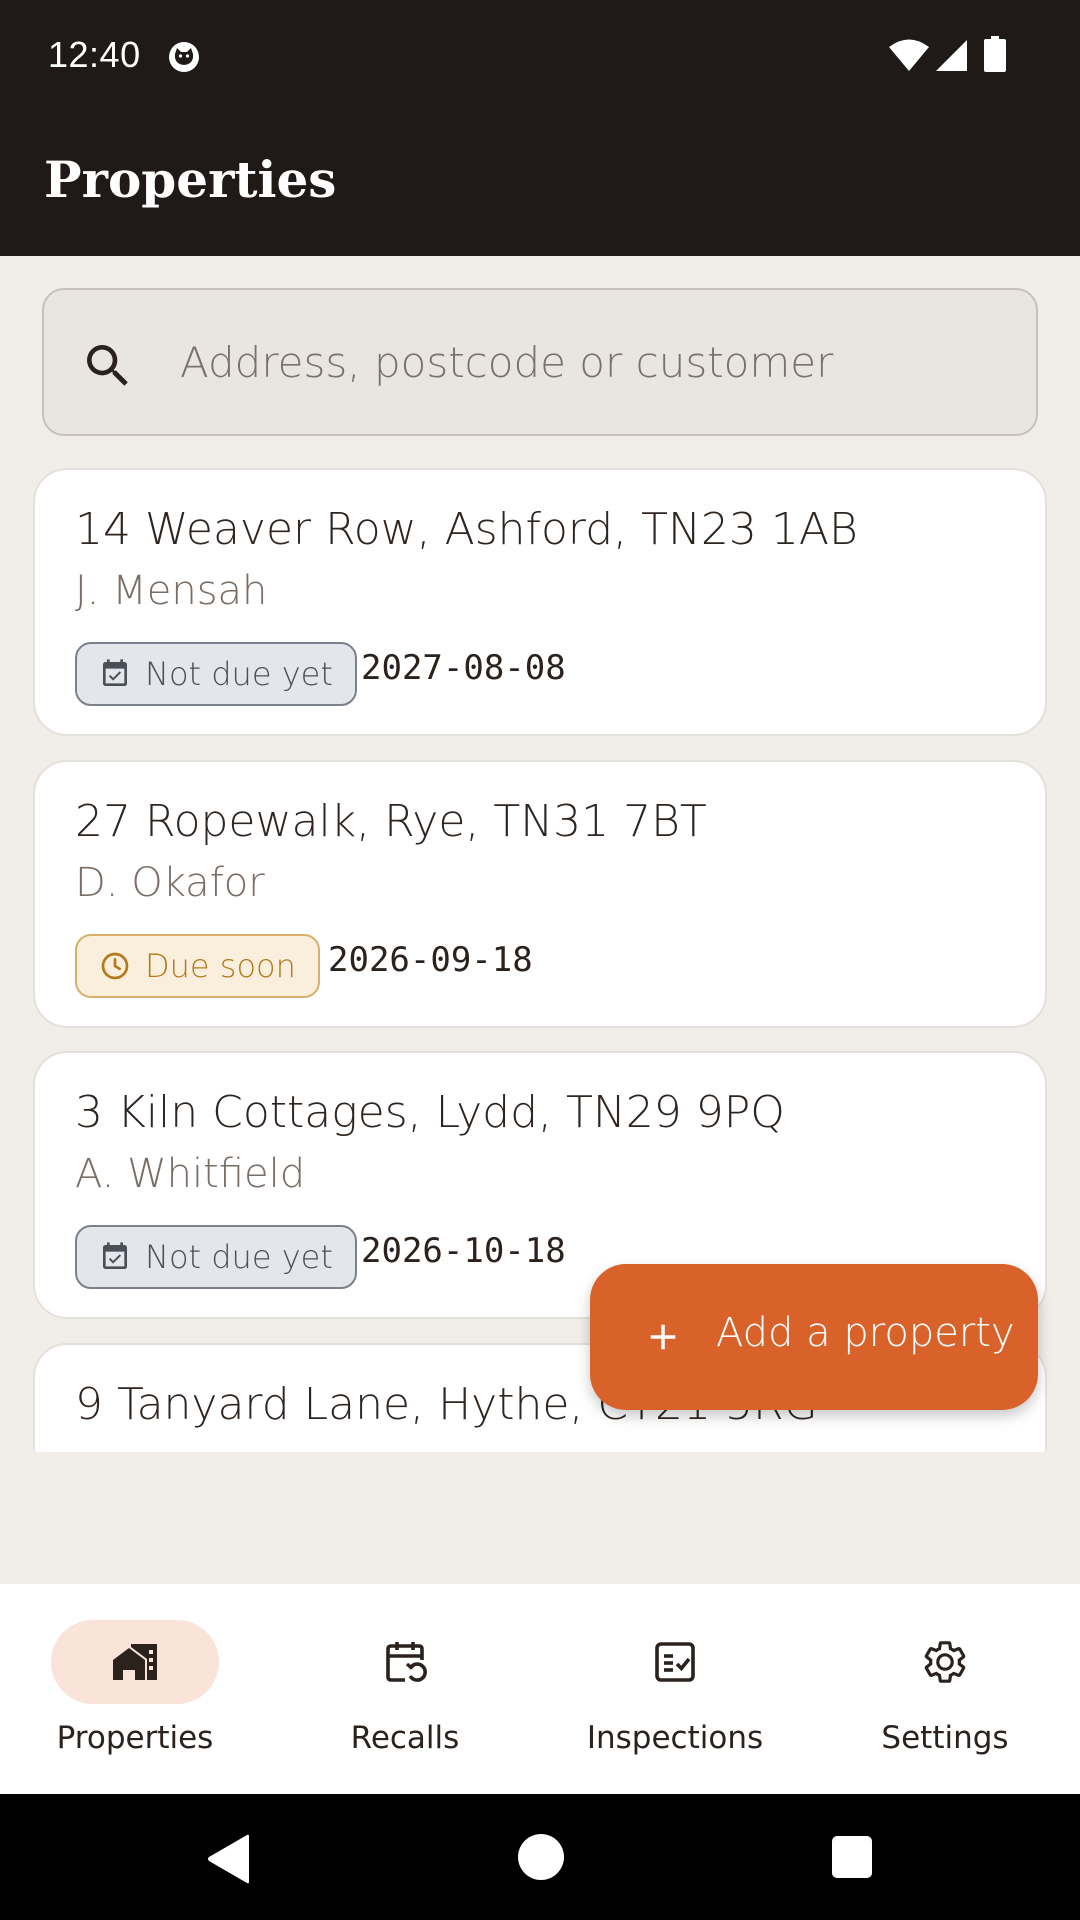 The image size is (1080, 1920). I want to click on checklist-icon, so click(675, 1662).